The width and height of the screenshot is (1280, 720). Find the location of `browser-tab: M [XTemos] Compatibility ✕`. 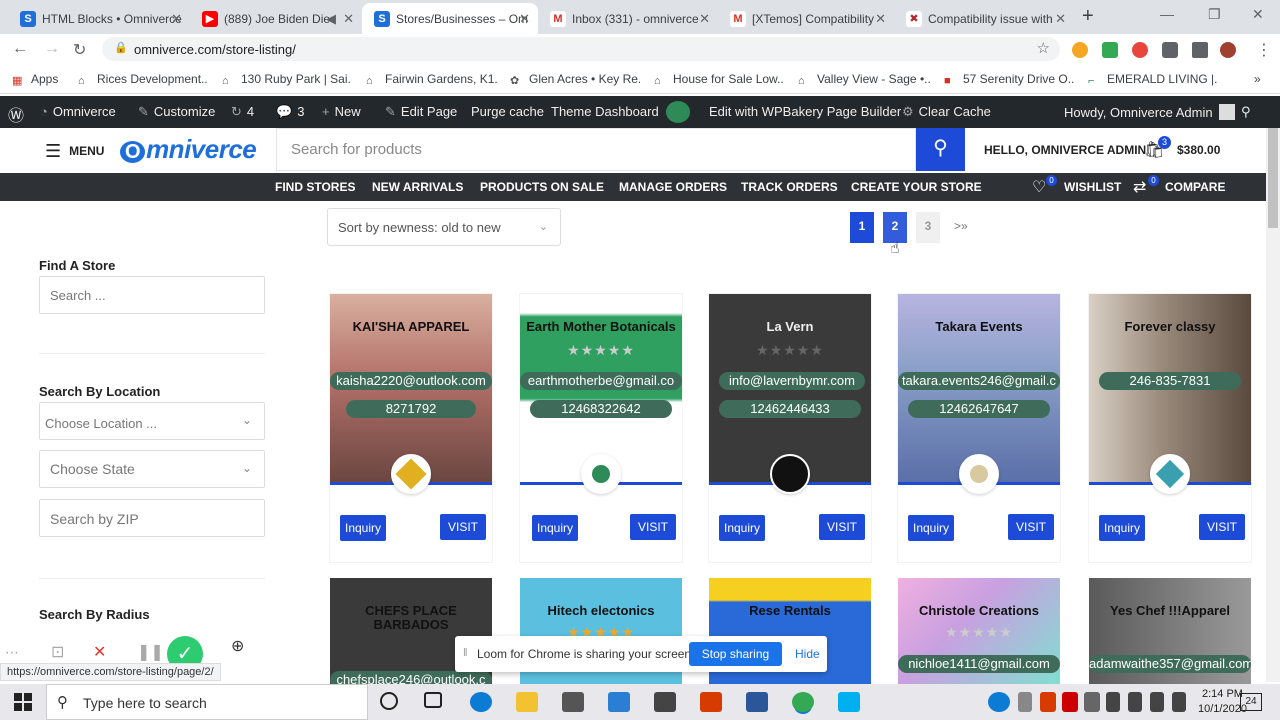

browser-tab: M [XTemos] Compatibility ✕ is located at coordinates (806, 18).